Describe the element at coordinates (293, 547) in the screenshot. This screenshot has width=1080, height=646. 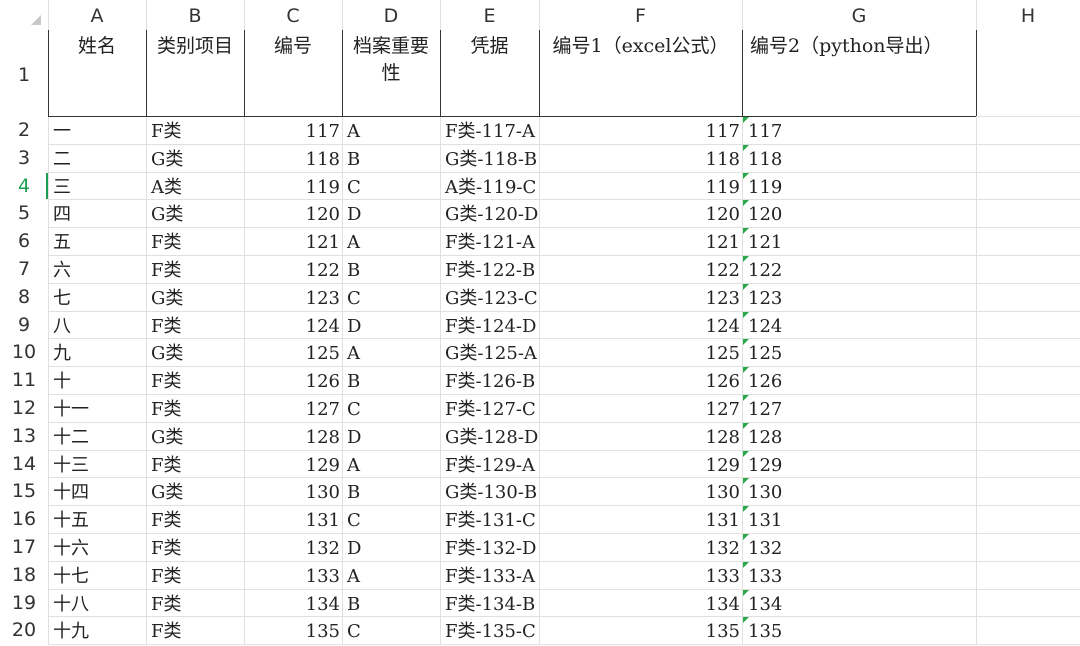
I see `cell-c17: 132` at that location.